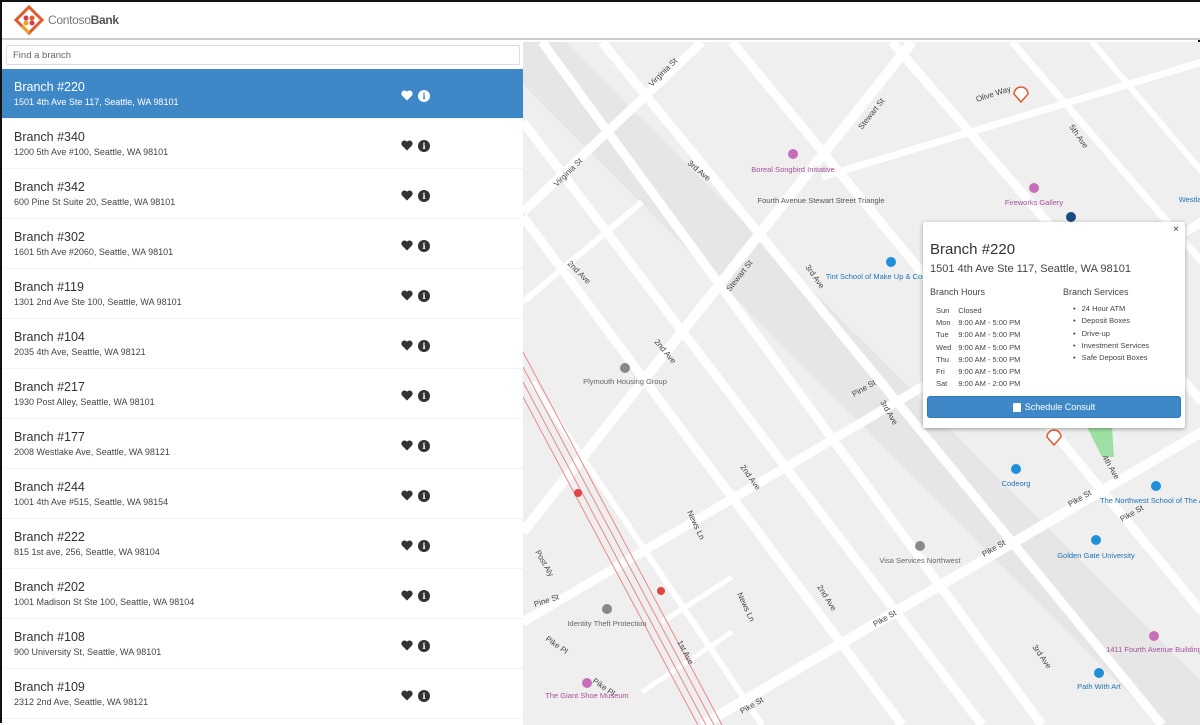 The image size is (1200, 725). Describe the element at coordinates (1060, 407) in the screenshot. I see `schedule-consult-label: Schedule Consult` at that location.